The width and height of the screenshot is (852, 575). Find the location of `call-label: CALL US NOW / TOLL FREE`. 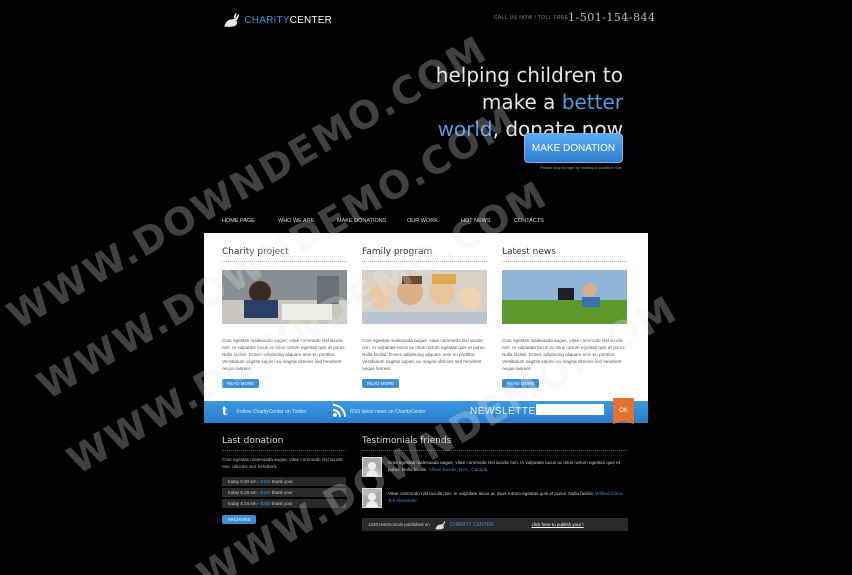

call-label: CALL US NOW / TOLL FREE is located at coordinates (531, 18).